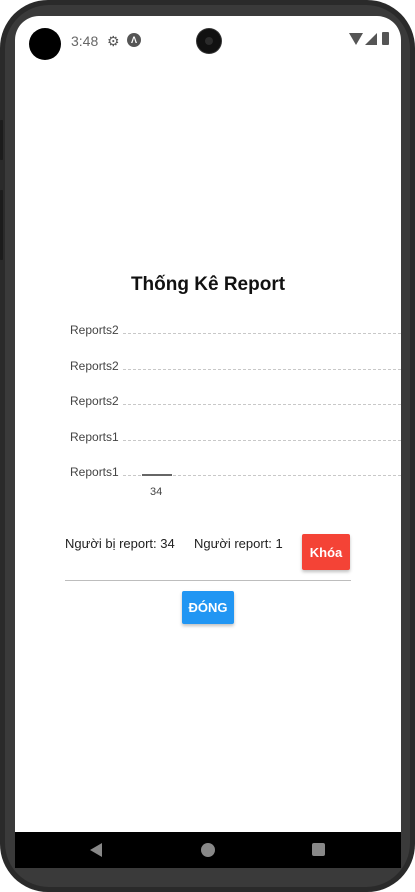  I want to click on front-camera-punch-icon, so click(45, 44).